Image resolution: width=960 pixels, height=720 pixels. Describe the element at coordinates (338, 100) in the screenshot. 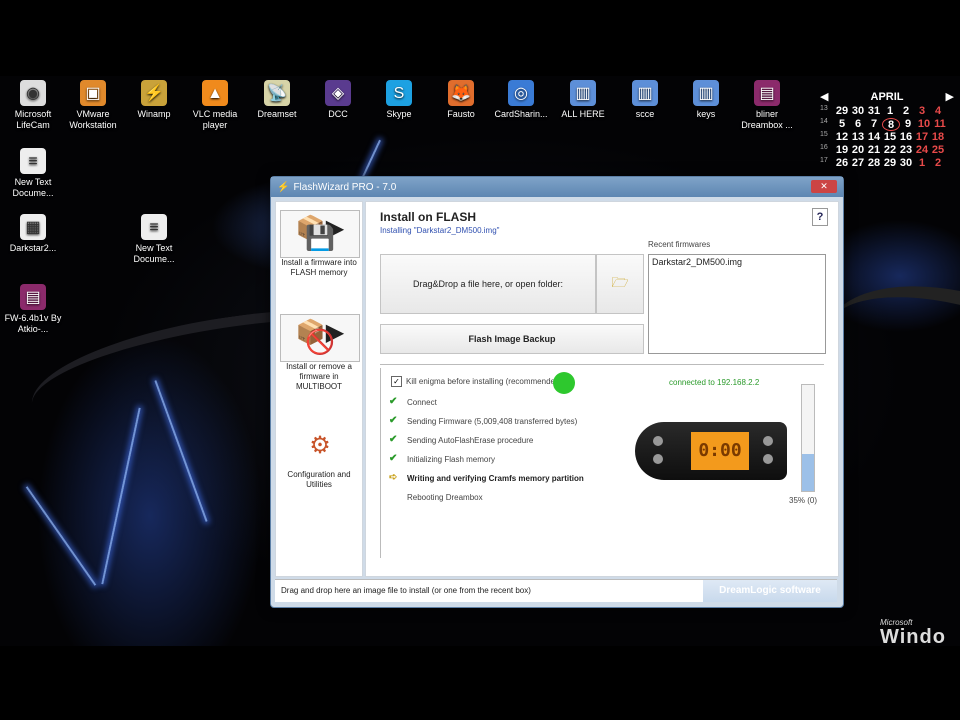

I see `desktop-icon: ◈ DCC` at that location.